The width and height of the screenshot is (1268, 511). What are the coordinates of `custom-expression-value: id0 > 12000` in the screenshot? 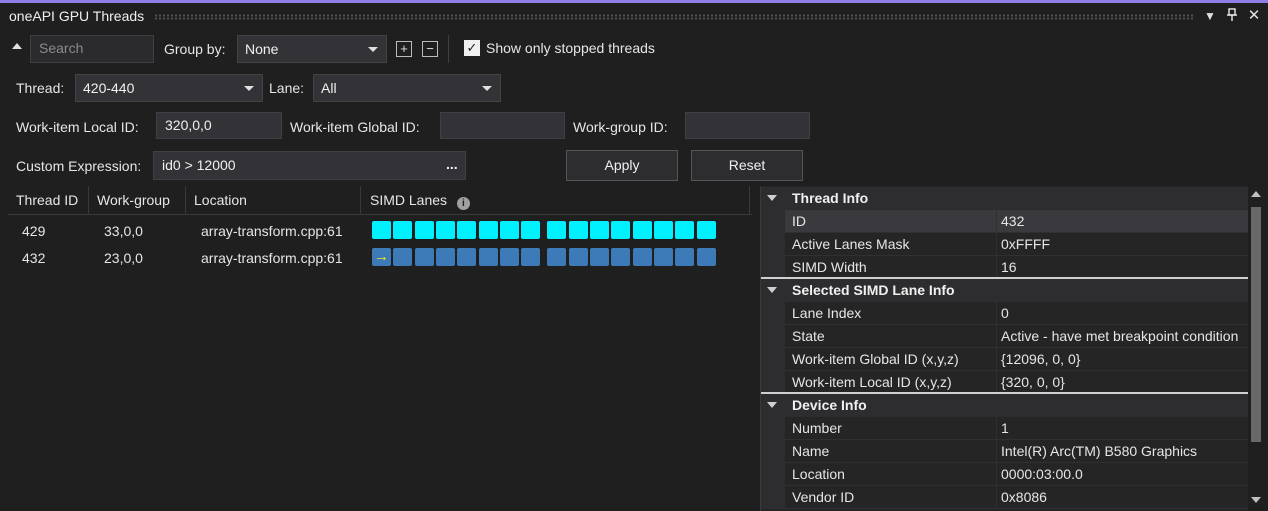 It's located at (199, 165).